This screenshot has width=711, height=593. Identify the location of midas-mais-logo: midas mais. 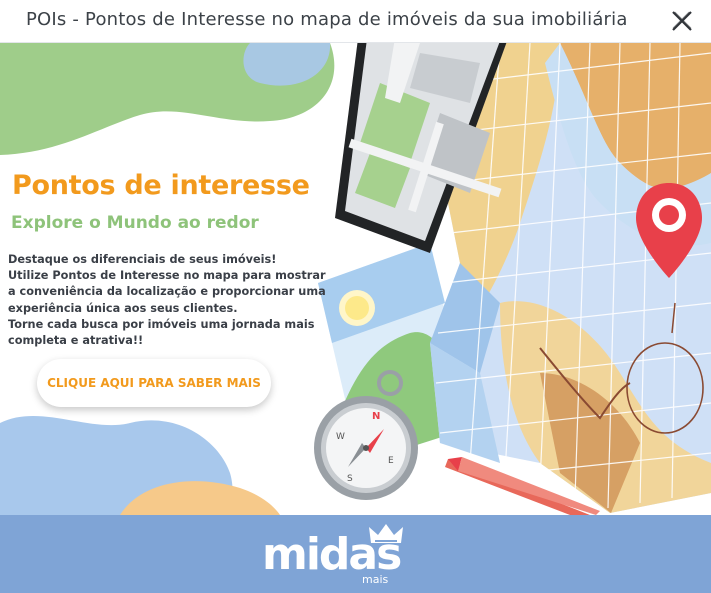
(337, 556).